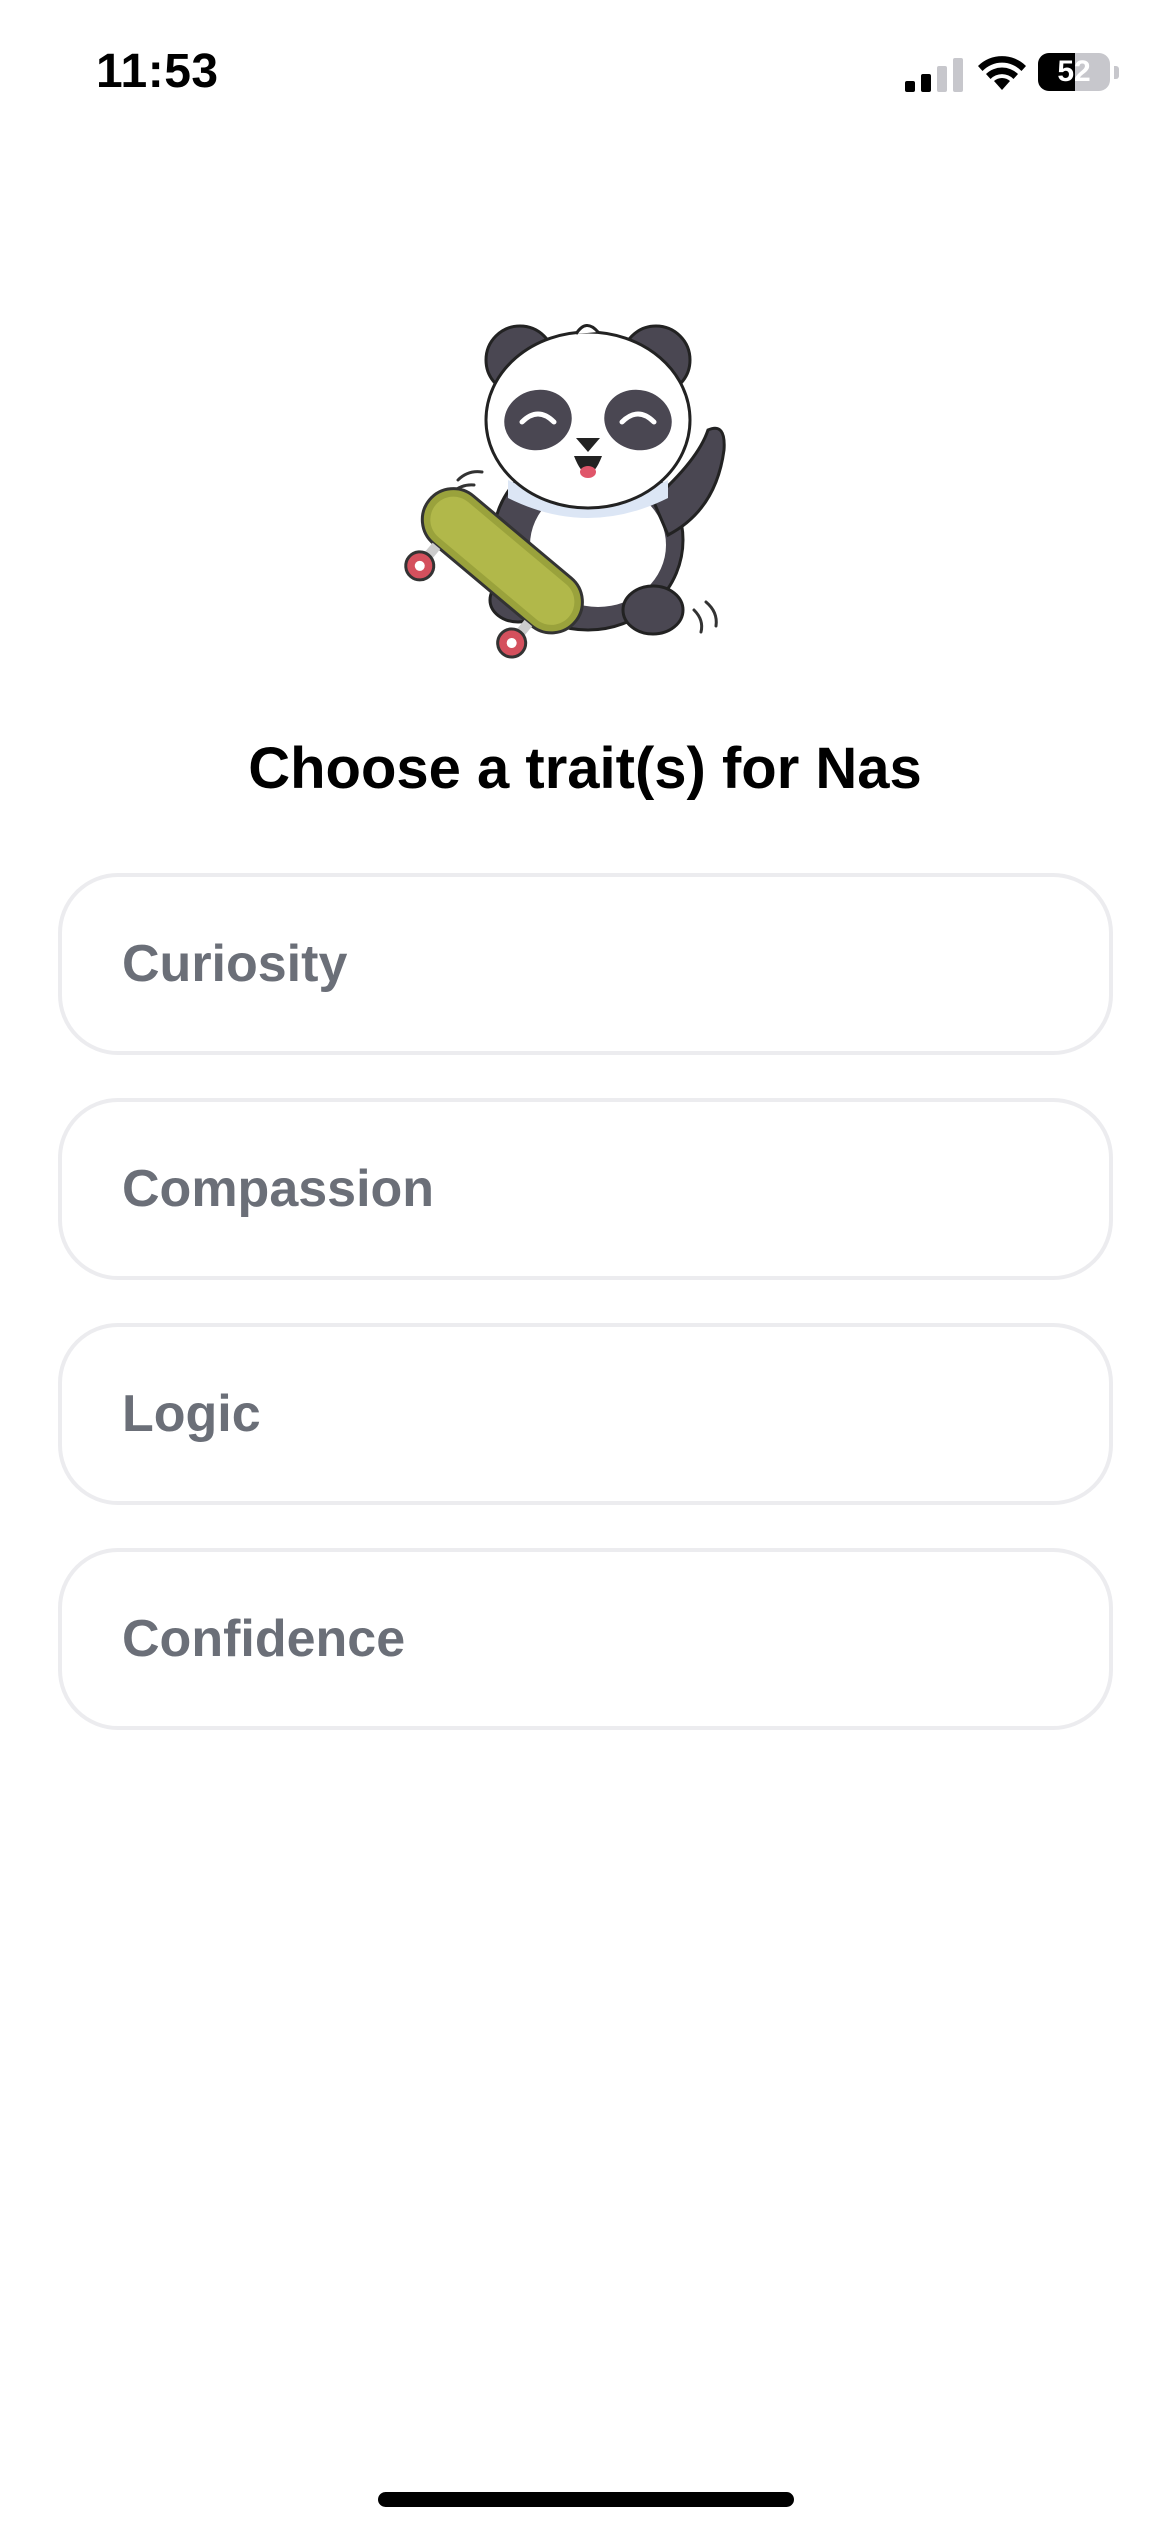 This screenshot has height=2532, width=1170. What do you see at coordinates (586, 2499) in the screenshot?
I see `home-indicator` at bounding box center [586, 2499].